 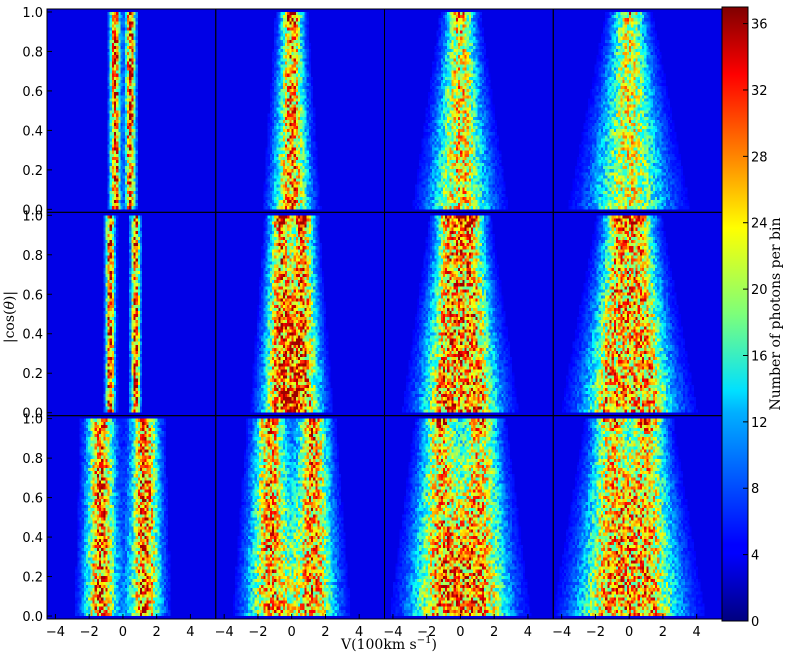 I want to click on colorbar-tick-label: 4, so click(x=755, y=556).